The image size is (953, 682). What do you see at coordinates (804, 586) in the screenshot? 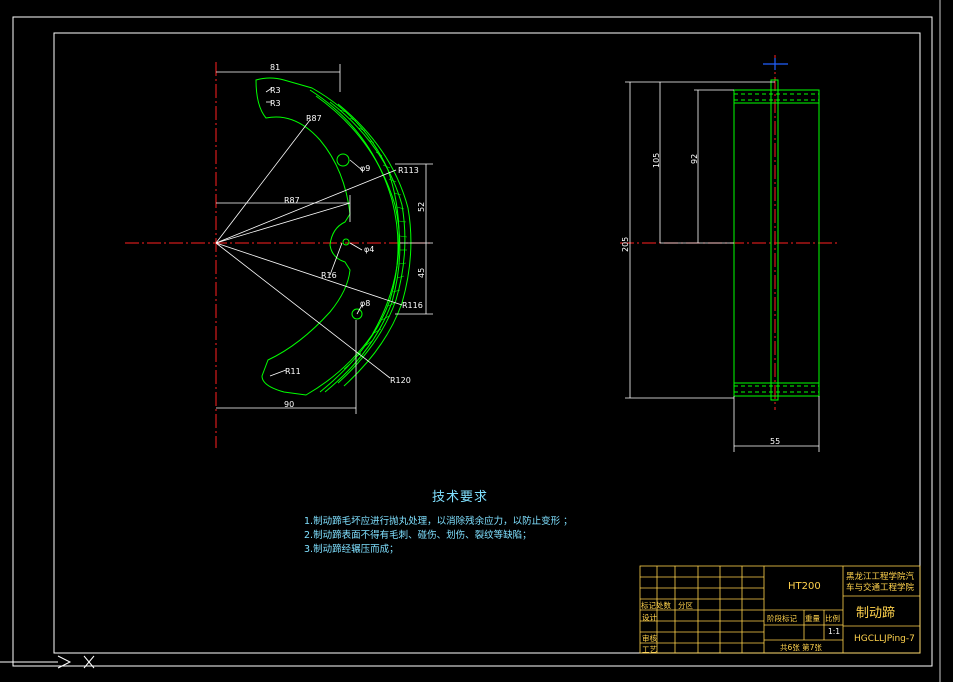
I see `material-label: HT200` at bounding box center [804, 586].